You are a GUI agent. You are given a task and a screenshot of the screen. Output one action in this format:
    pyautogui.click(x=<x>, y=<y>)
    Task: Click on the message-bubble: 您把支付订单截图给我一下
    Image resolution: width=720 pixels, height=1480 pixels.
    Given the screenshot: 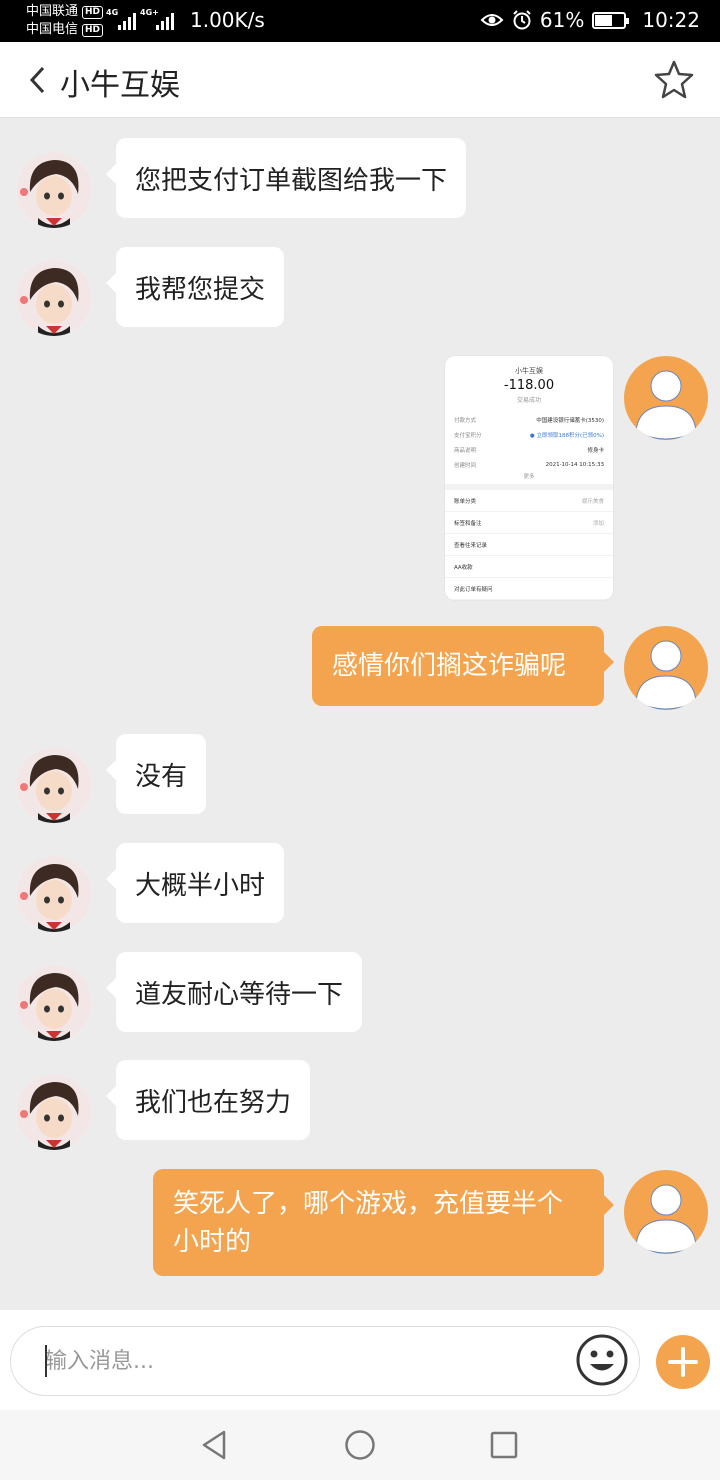 What is the action you would take?
    pyautogui.click(x=286, y=178)
    